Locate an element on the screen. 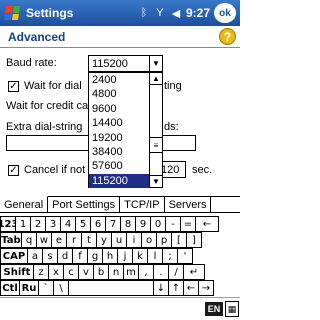  baud-rate-option: 115200 is located at coordinates (119, 181).